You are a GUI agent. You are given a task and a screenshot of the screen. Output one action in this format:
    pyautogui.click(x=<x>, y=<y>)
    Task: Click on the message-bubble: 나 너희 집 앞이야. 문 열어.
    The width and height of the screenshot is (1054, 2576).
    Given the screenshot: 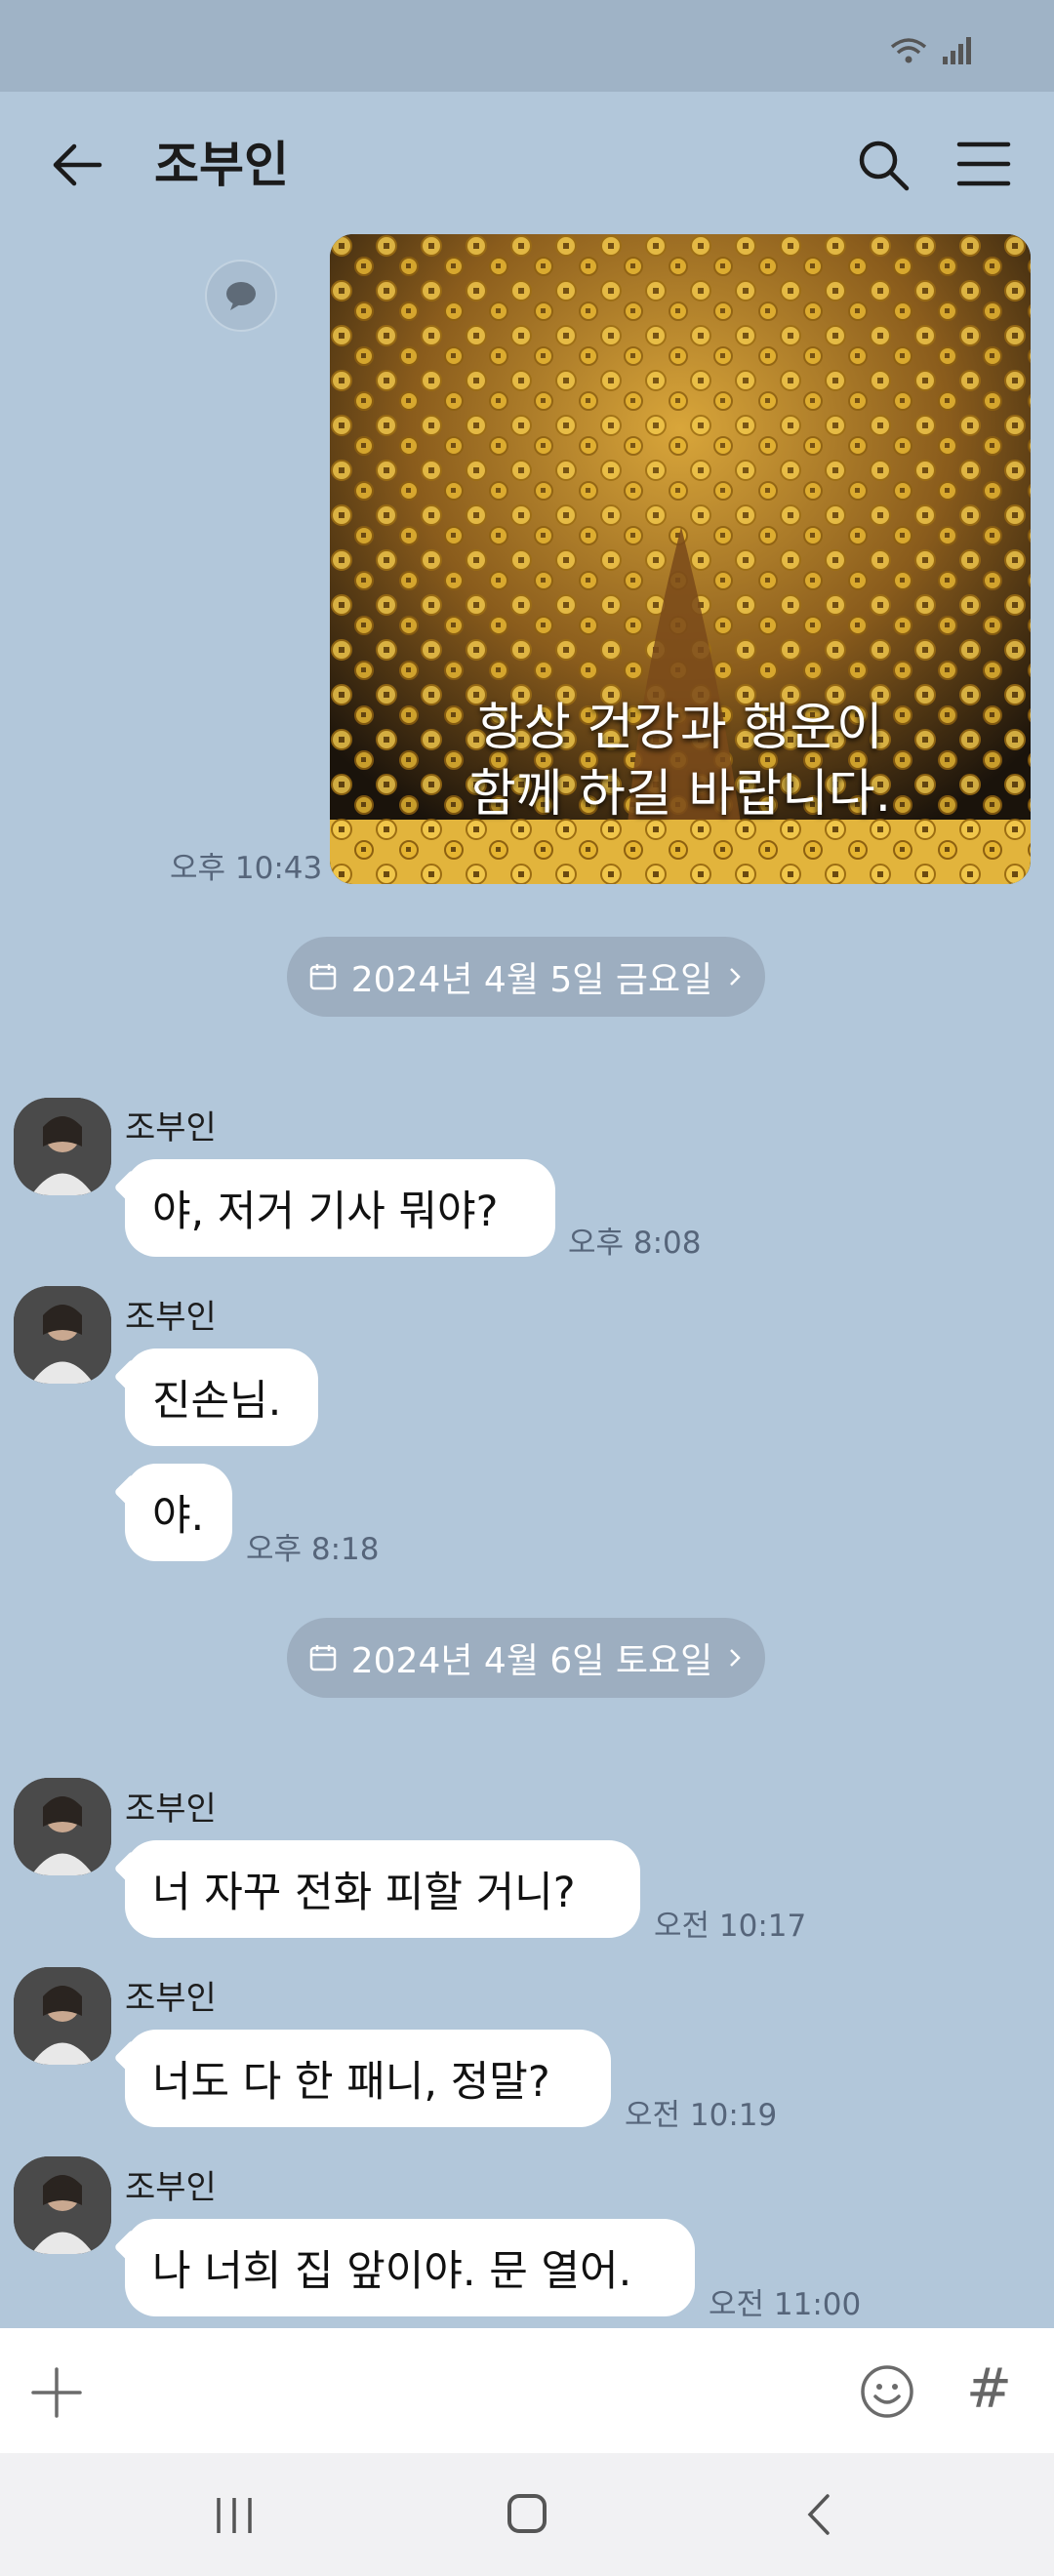 What is the action you would take?
    pyautogui.click(x=410, y=2267)
    